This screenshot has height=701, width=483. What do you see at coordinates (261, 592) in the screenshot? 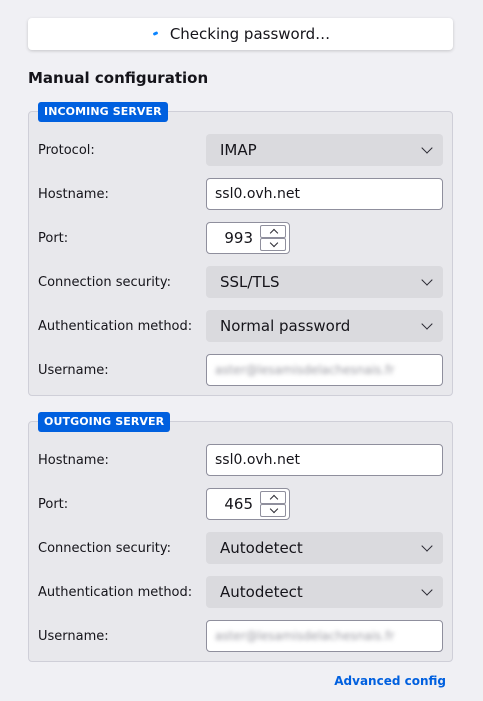
I see `outgoing-auth-value: Autodetect` at bounding box center [261, 592].